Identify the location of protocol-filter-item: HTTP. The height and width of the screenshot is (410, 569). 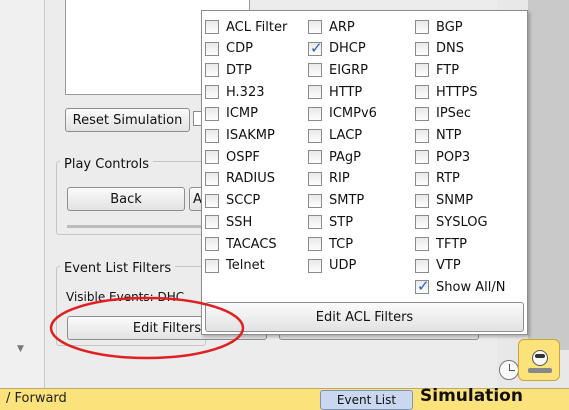
(335, 92).